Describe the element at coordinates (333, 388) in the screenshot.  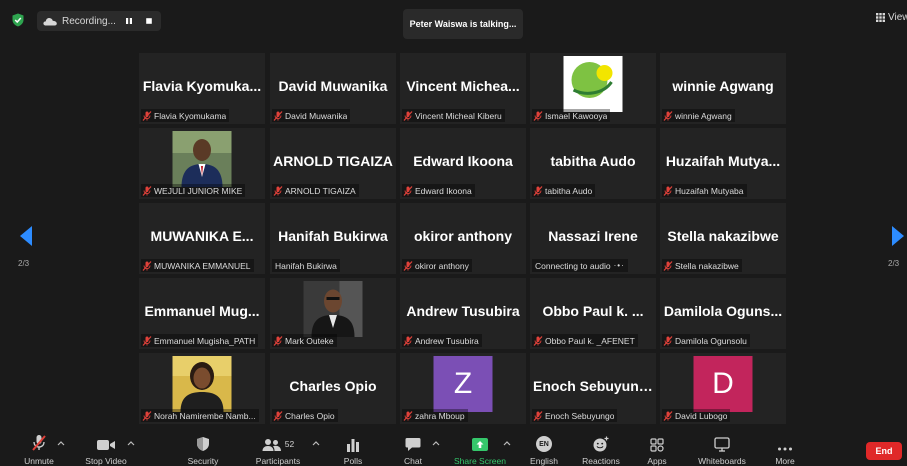
I see `participant-tile: Charles Opio Charles Opio` at that location.